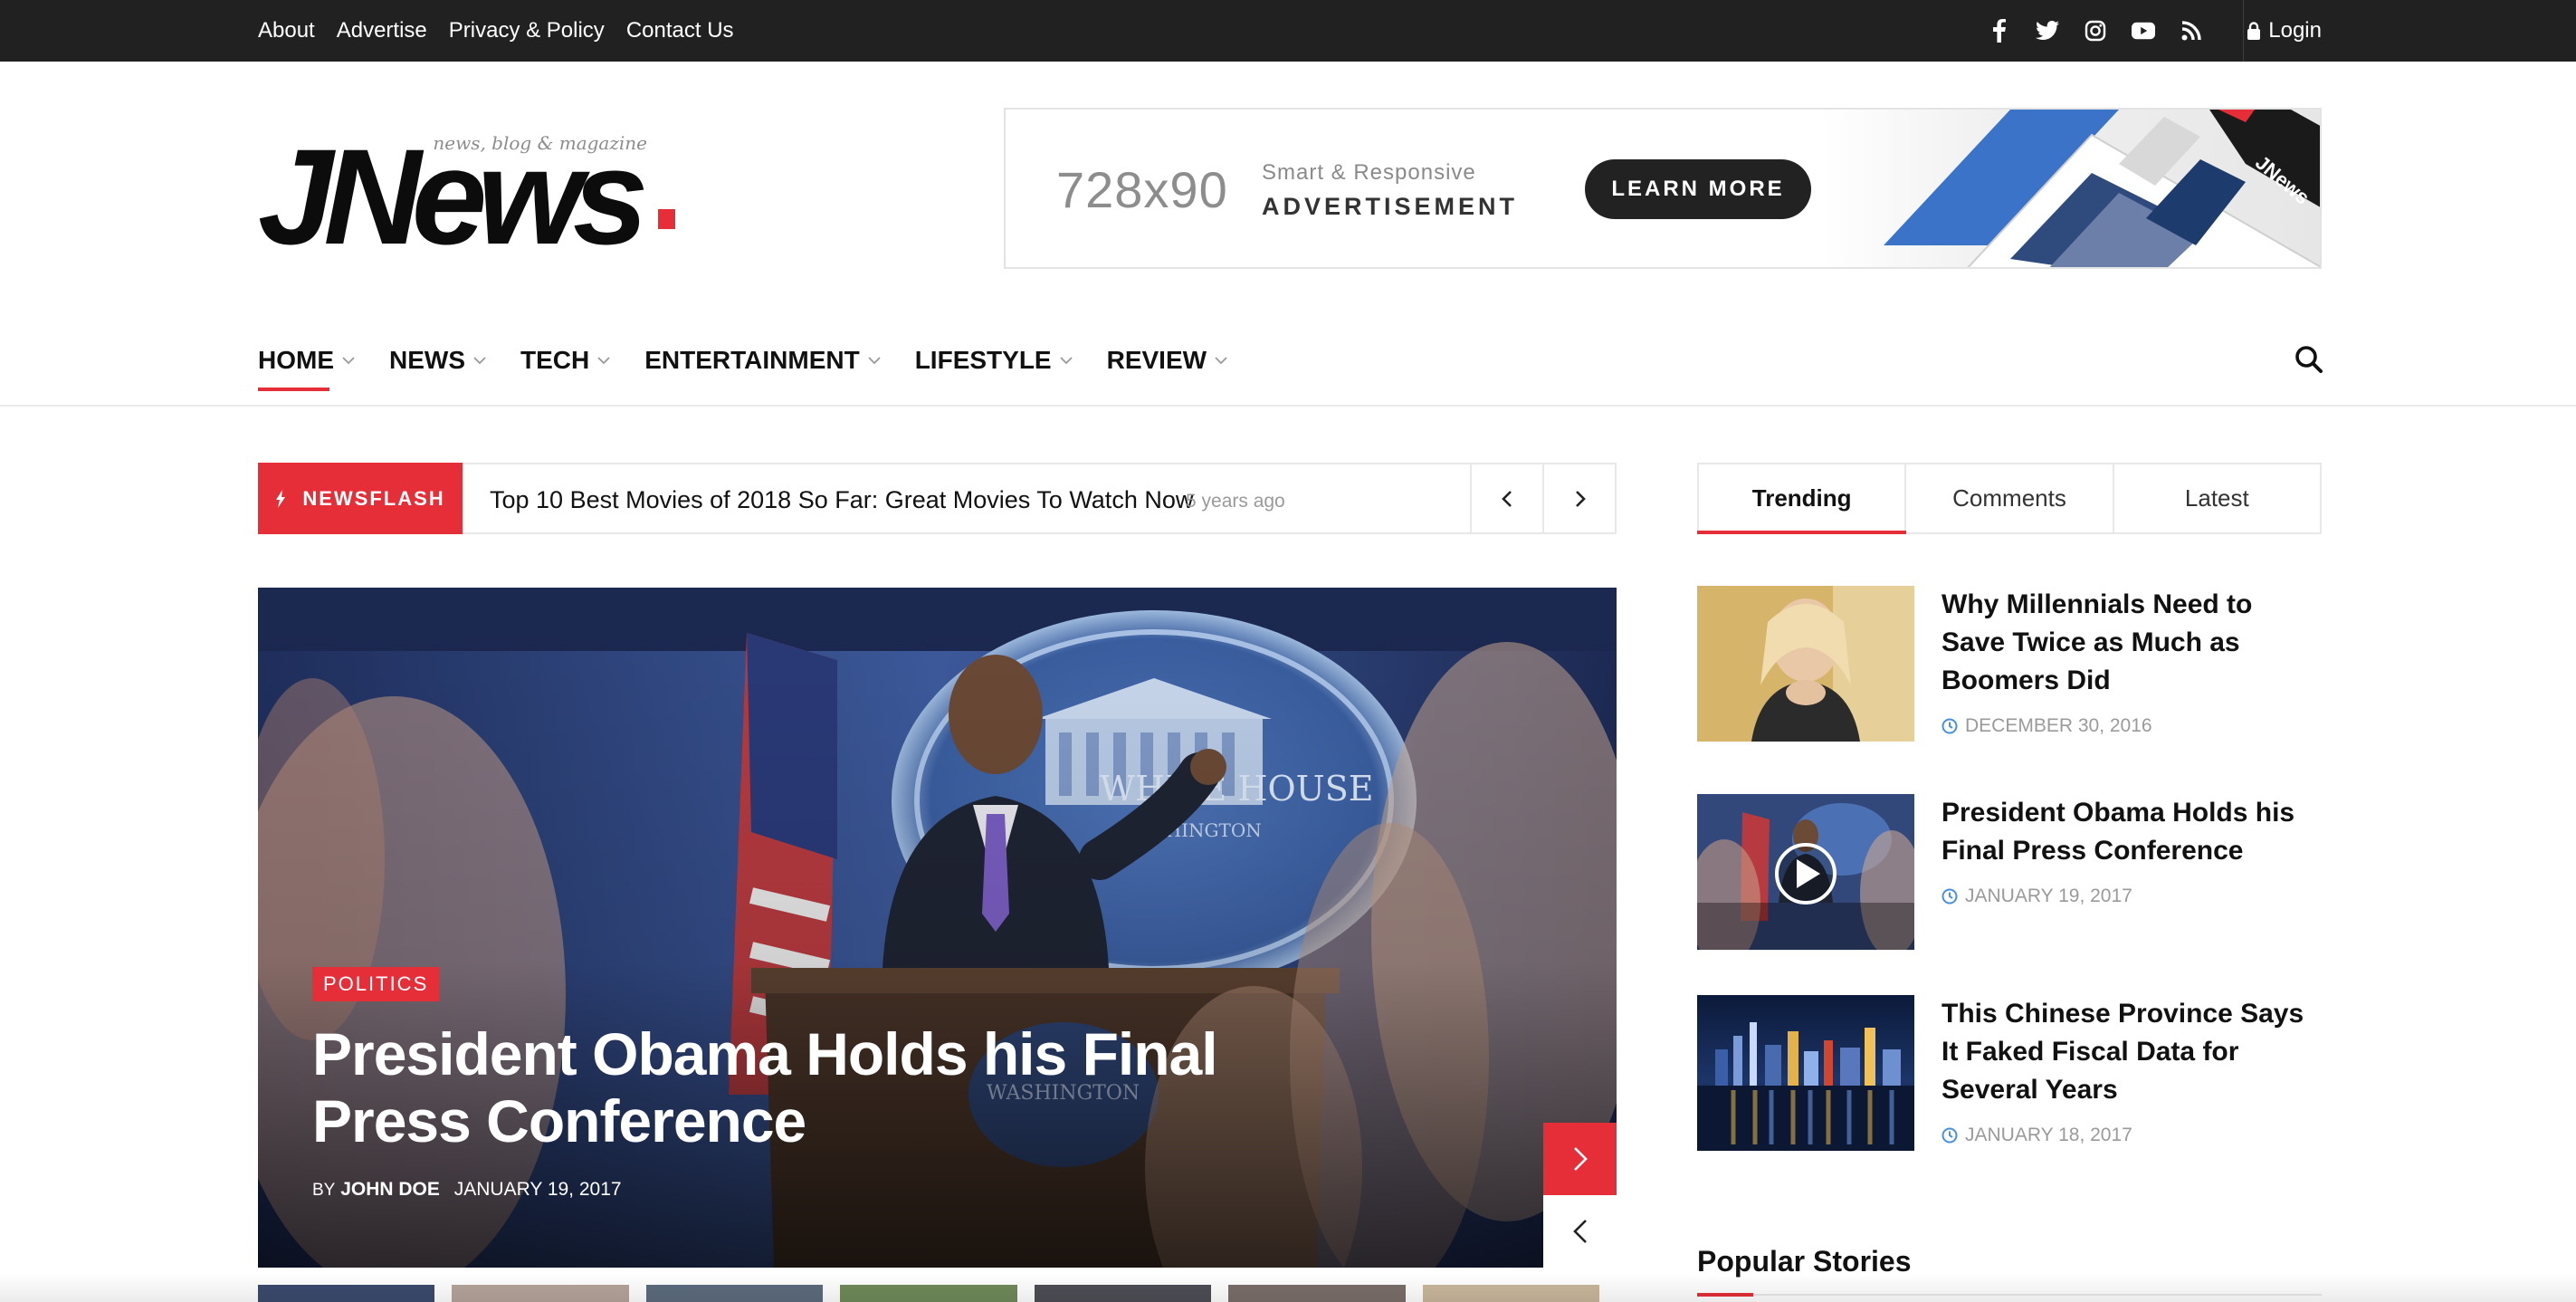 The width and height of the screenshot is (2576, 1302). Describe the element at coordinates (2217, 498) in the screenshot. I see `tab-latest: Latest` at that location.